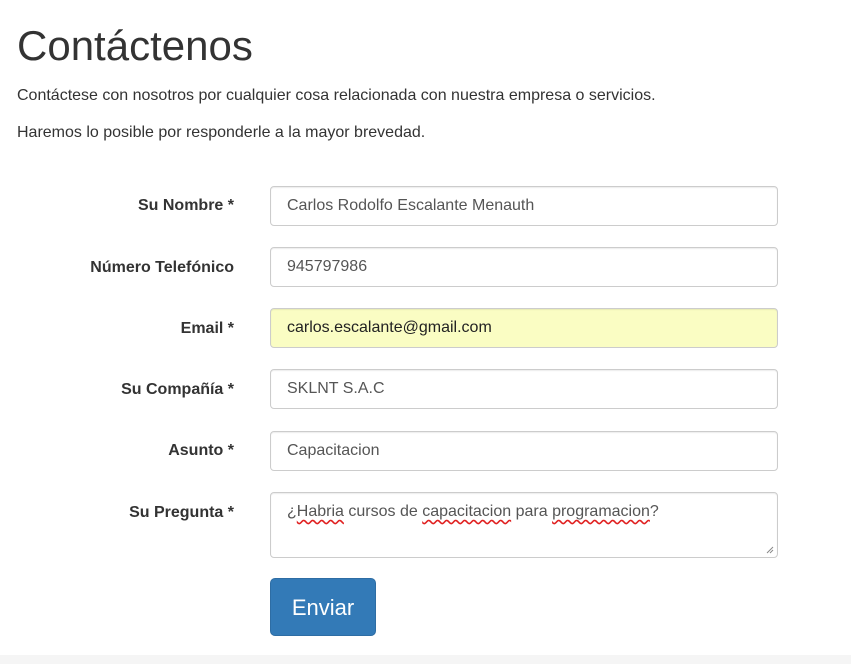 This screenshot has height=664, width=851. What do you see at coordinates (323, 607) in the screenshot?
I see `submit-button: Enviar` at bounding box center [323, 607].